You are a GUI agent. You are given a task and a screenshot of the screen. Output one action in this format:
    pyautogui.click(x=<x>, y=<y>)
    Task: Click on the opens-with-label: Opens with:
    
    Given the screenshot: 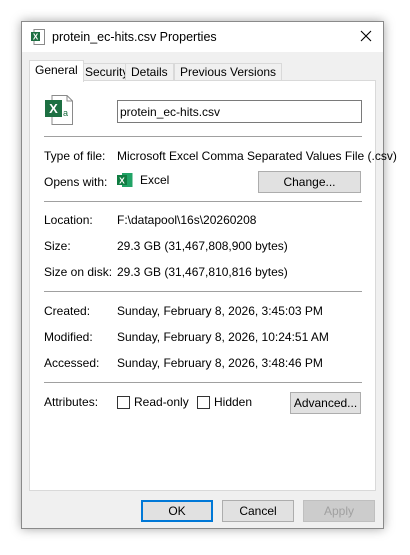 What is the action you would take?
    pyautogui.click(x=76, y=182)
    